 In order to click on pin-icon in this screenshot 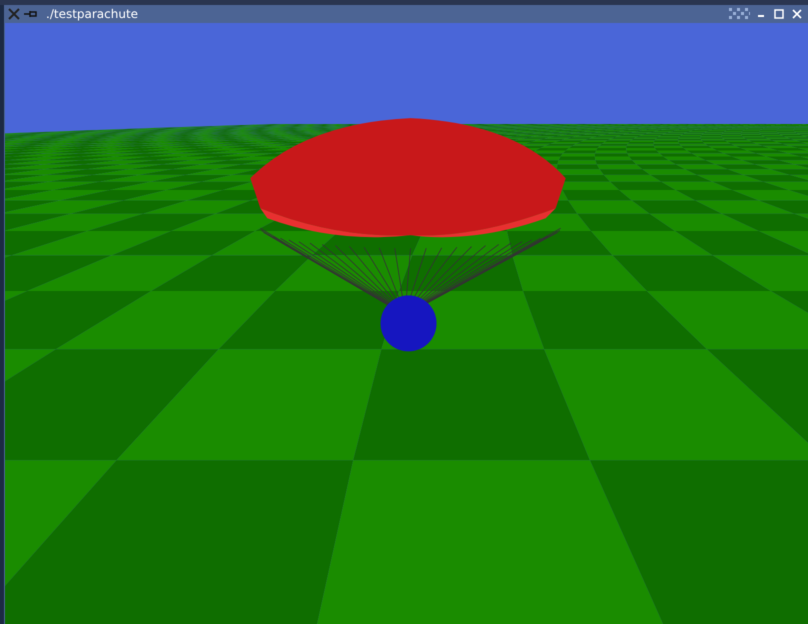, I will do `click(31, 14)`.